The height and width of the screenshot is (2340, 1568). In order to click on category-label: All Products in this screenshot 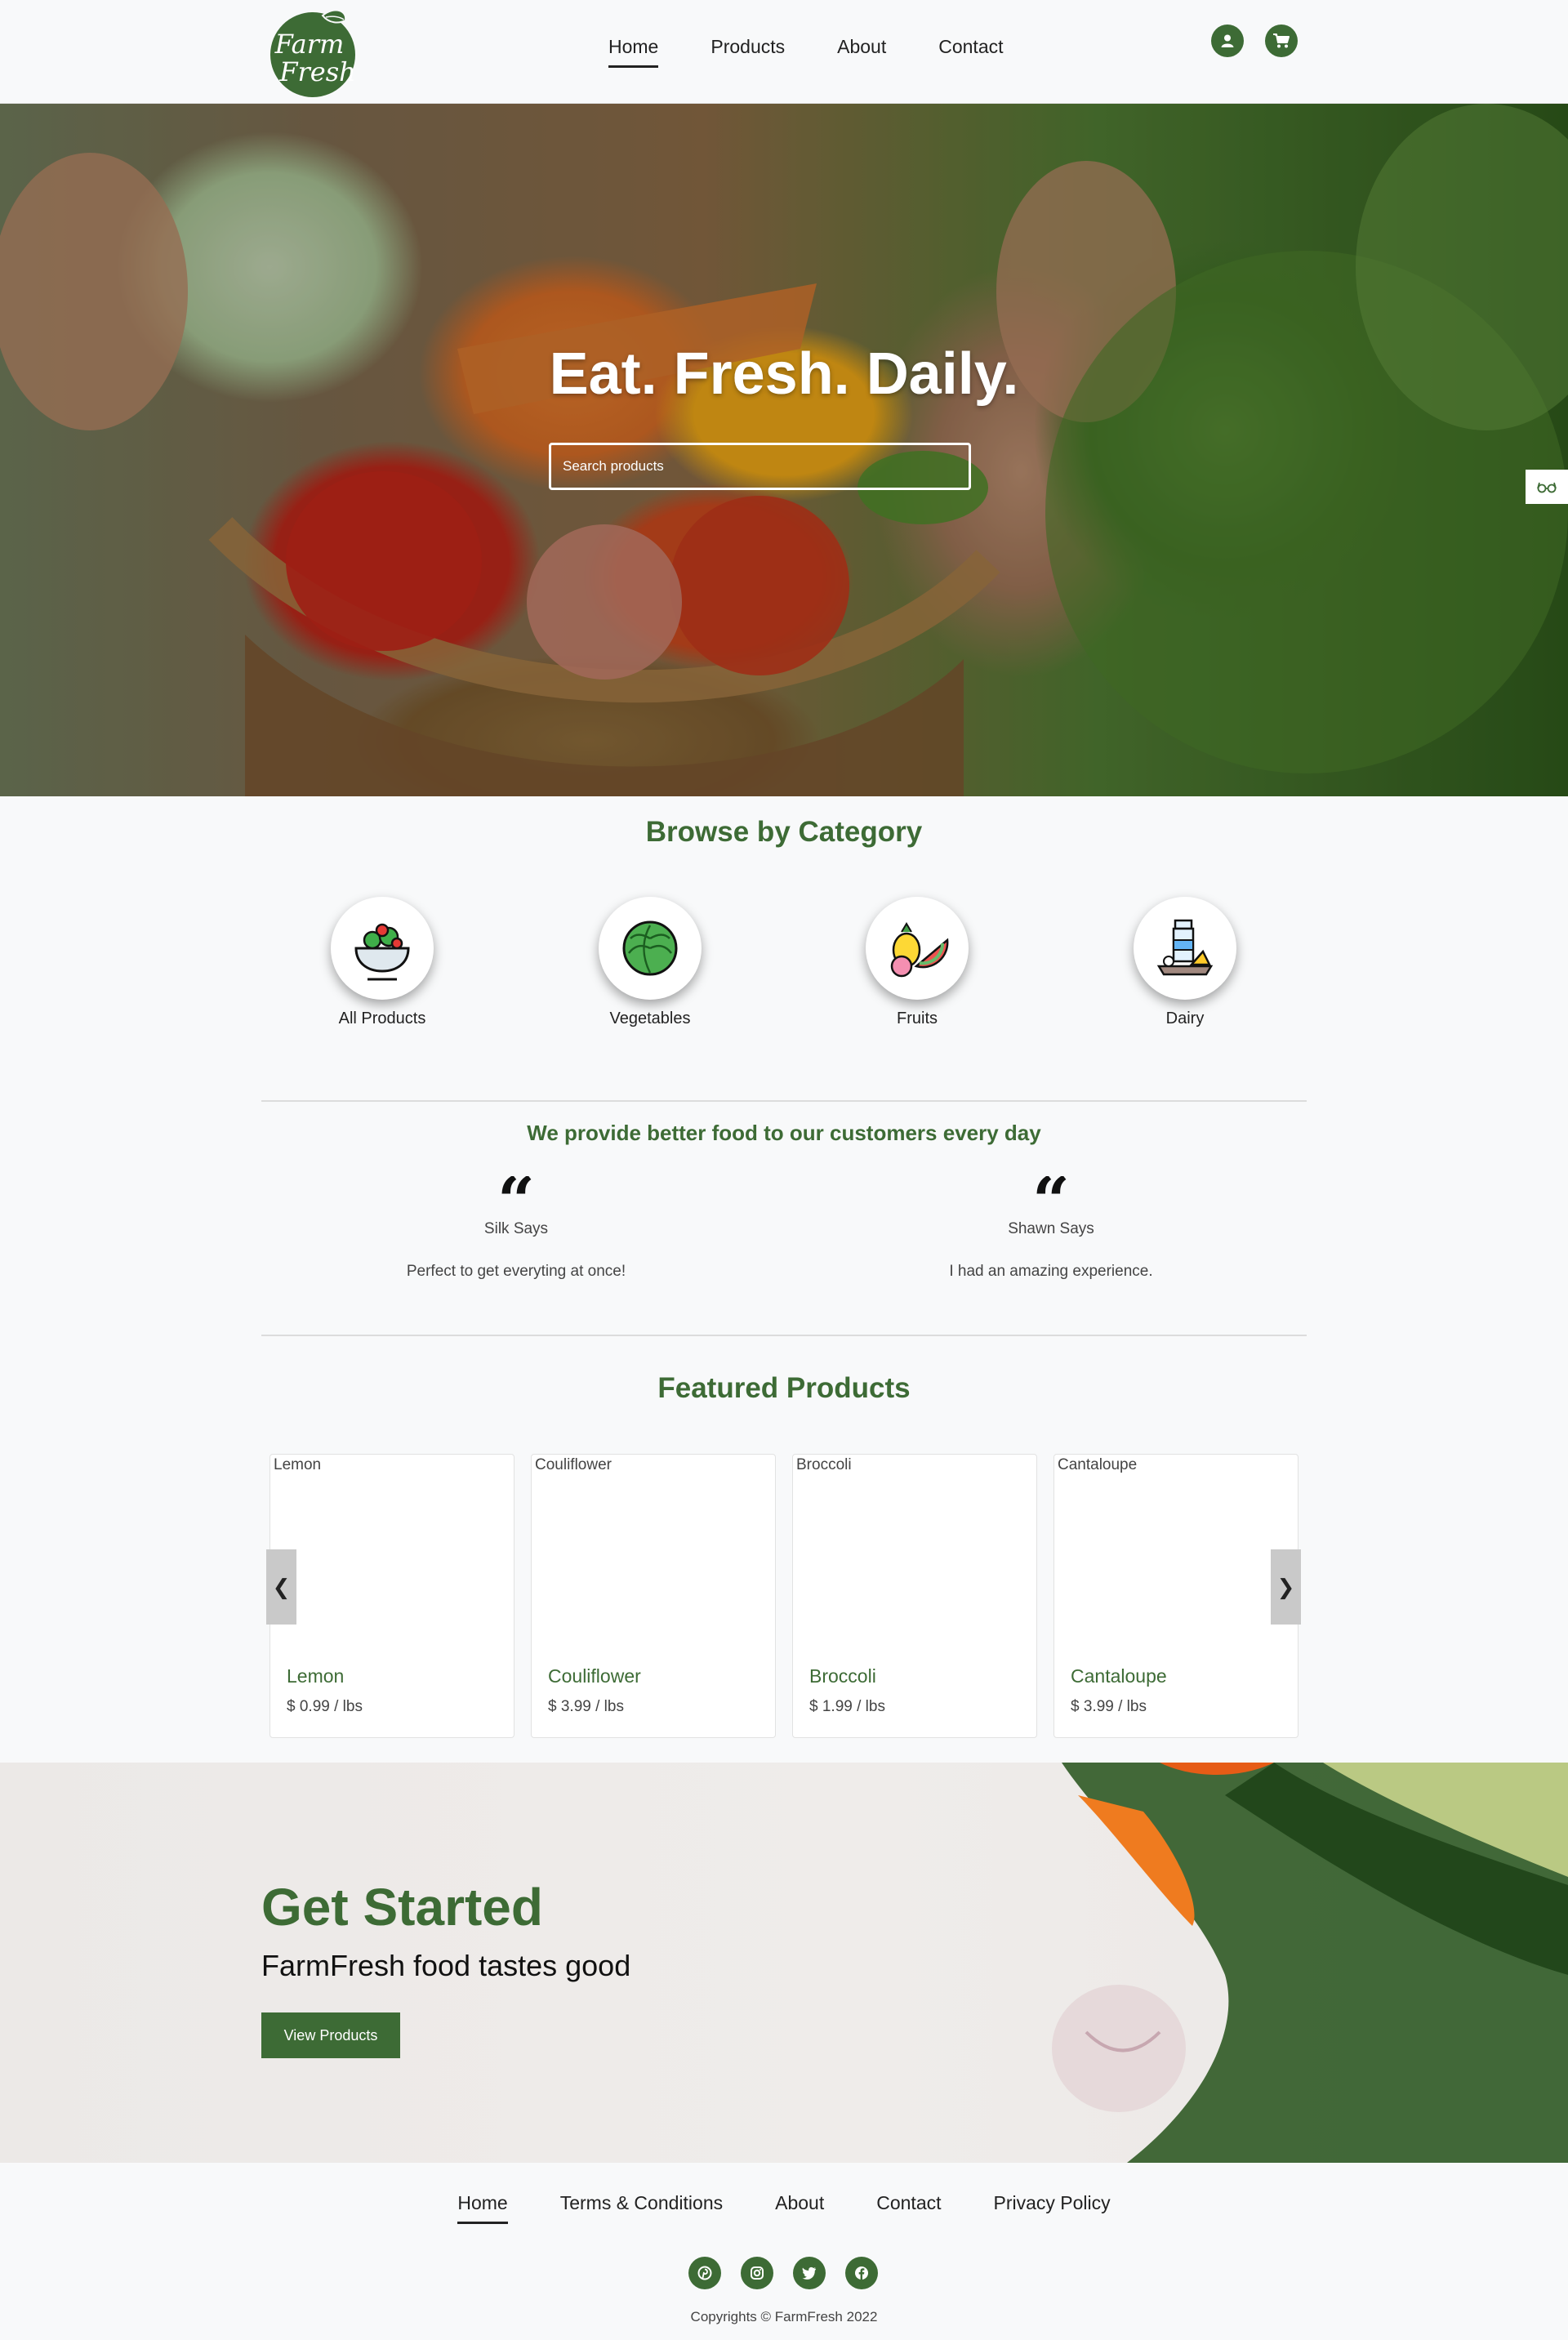, I will do `click(382, 1018)`.